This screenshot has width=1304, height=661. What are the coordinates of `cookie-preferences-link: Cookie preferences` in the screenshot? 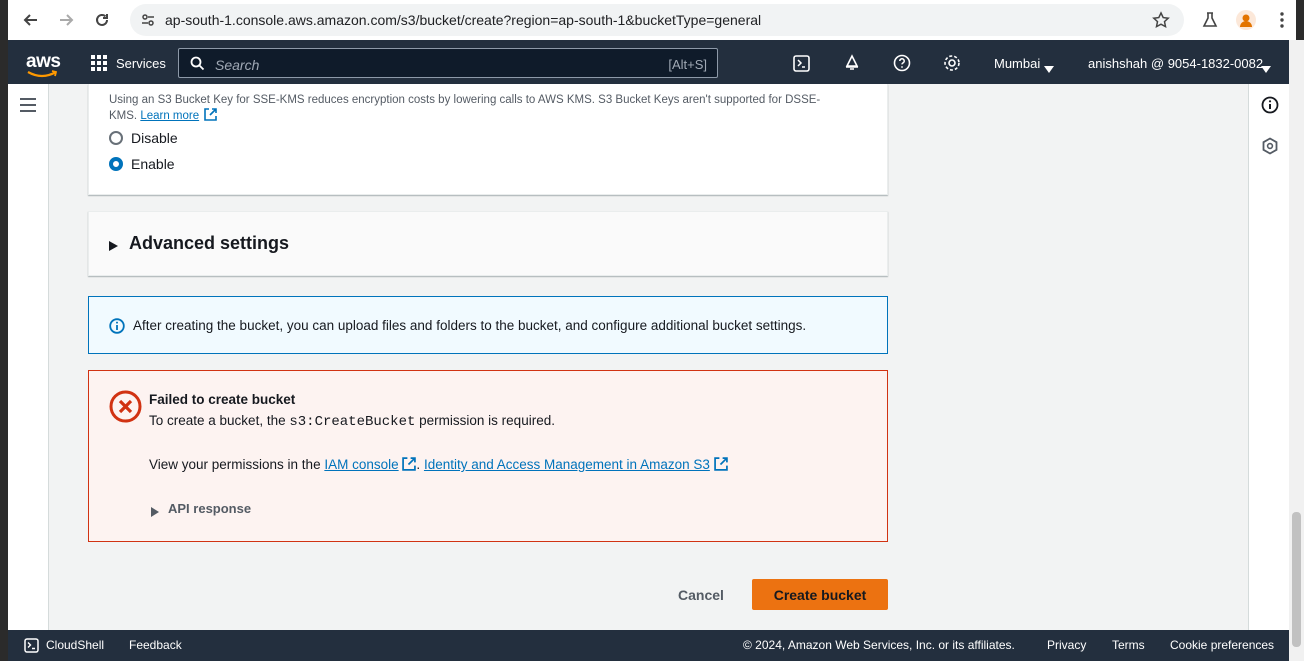 It's located at (1222, 645).